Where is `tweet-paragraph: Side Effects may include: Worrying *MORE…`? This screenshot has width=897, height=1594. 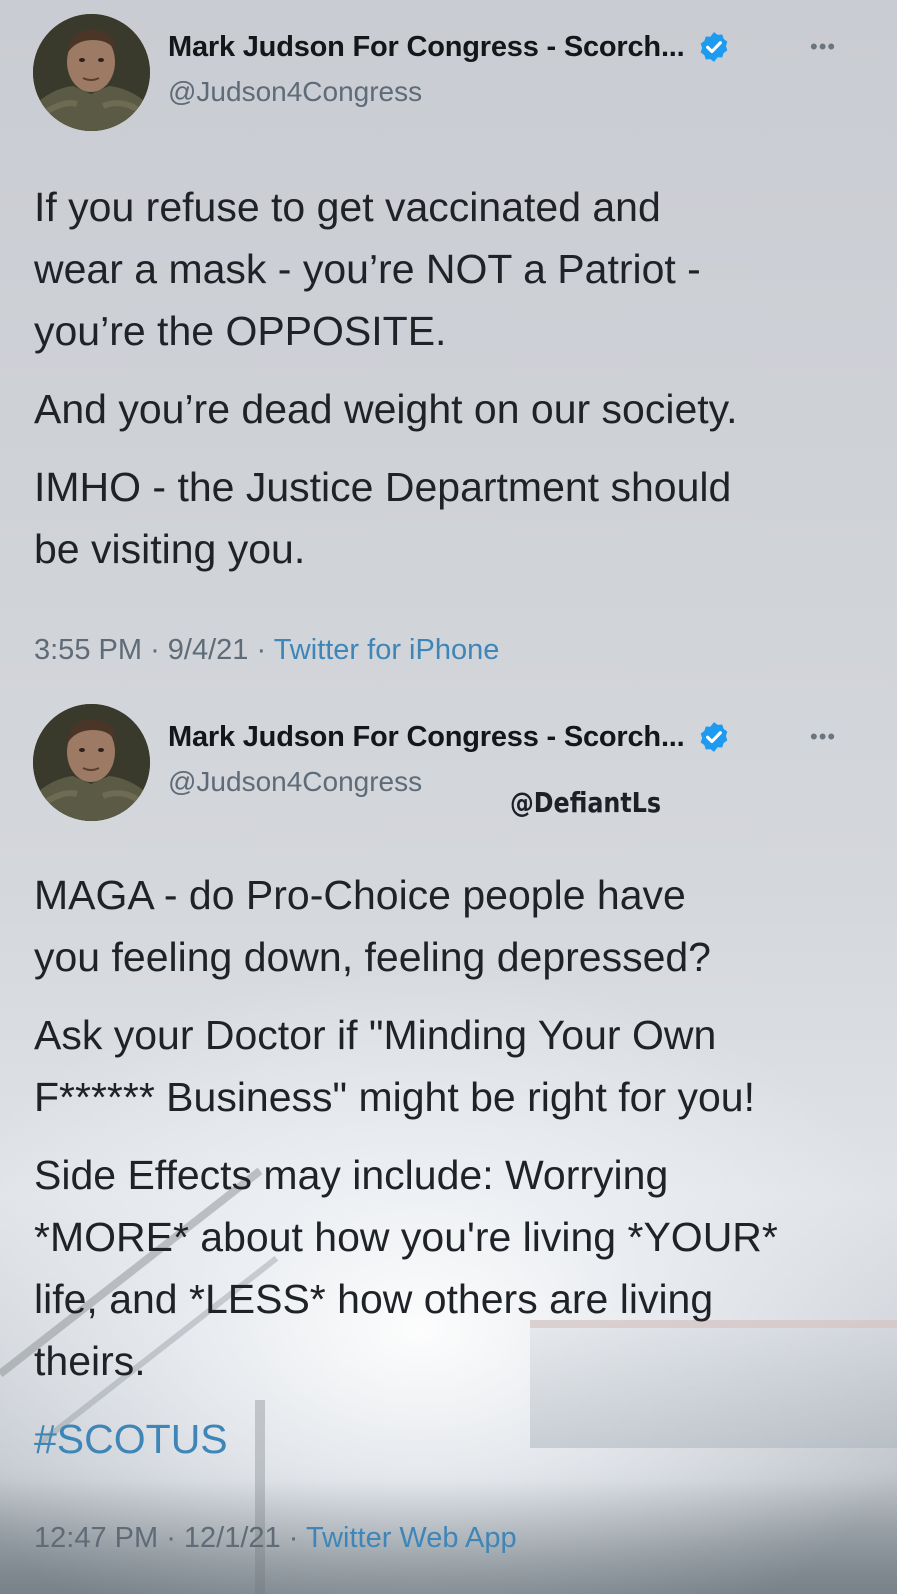 tweet-paragraph: Side Effects may include: Worrying *MORE… is located at coordinates (406, 1268).